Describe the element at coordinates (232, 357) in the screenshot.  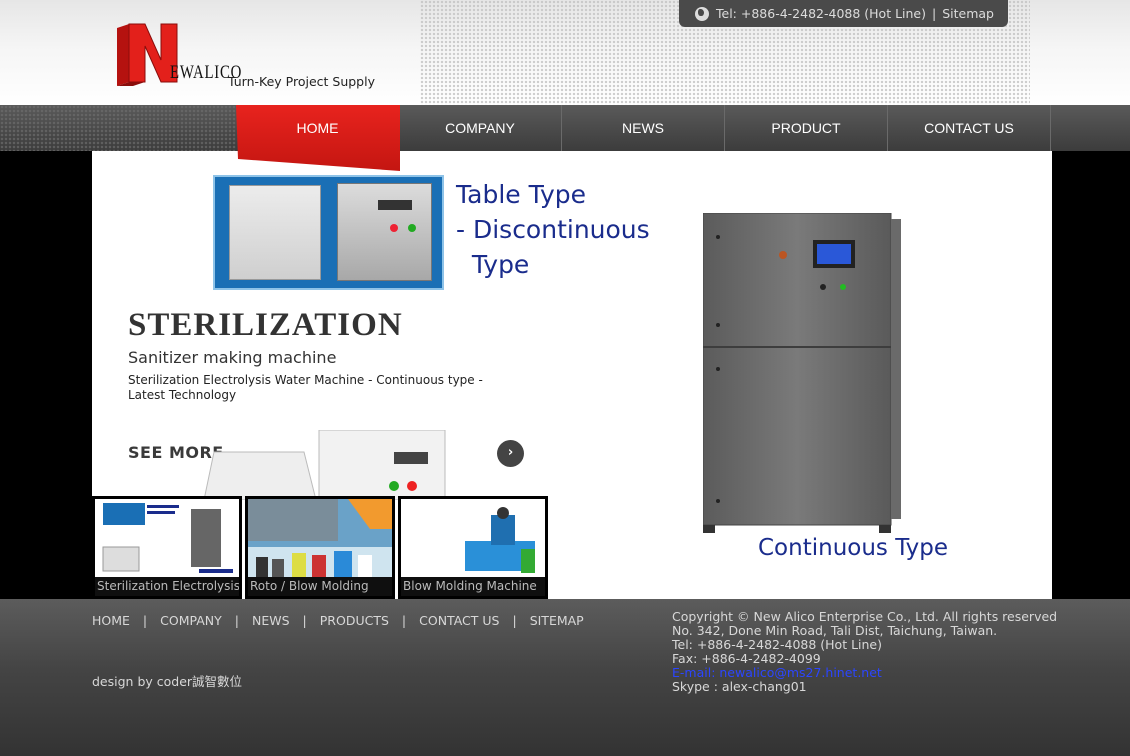
I see `banner-subtitle: Sanitizer making machine` at that location.